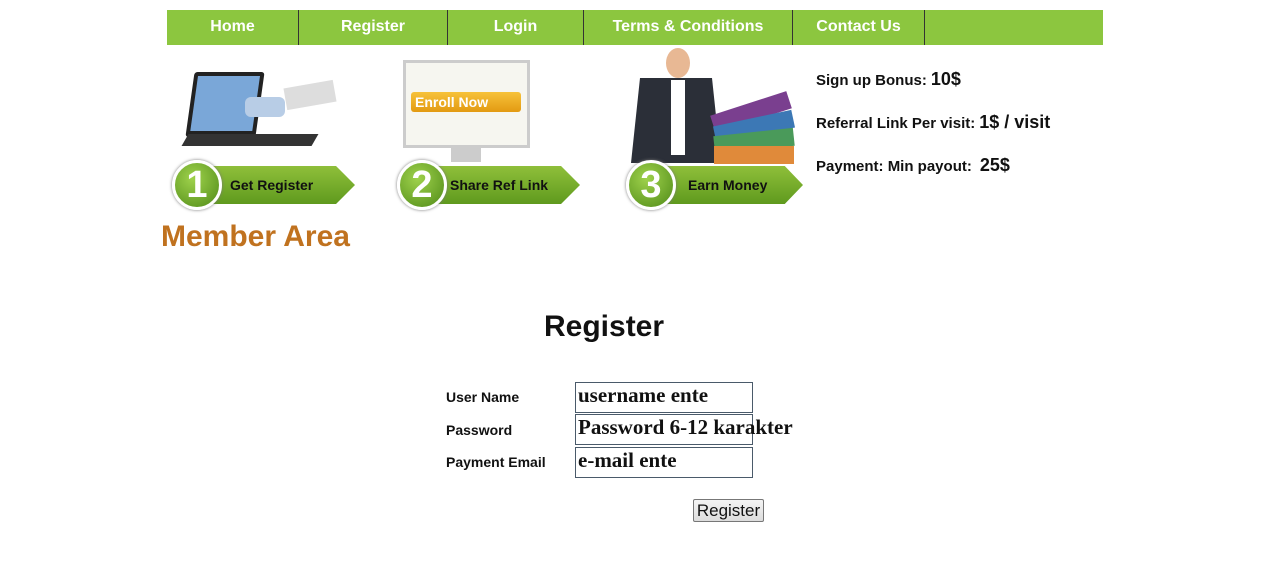  Describe the element at coordinates (604, 326) in the screenshot. I see `page-title: Register` at that location.